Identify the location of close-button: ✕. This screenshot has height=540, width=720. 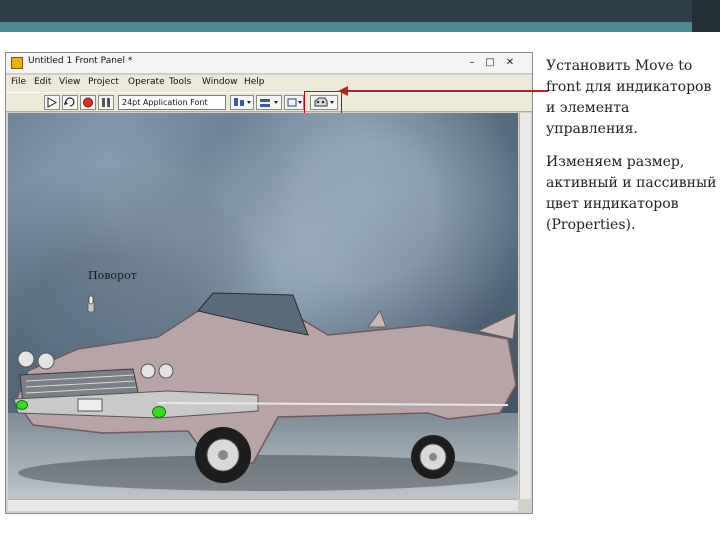
(510, 62).